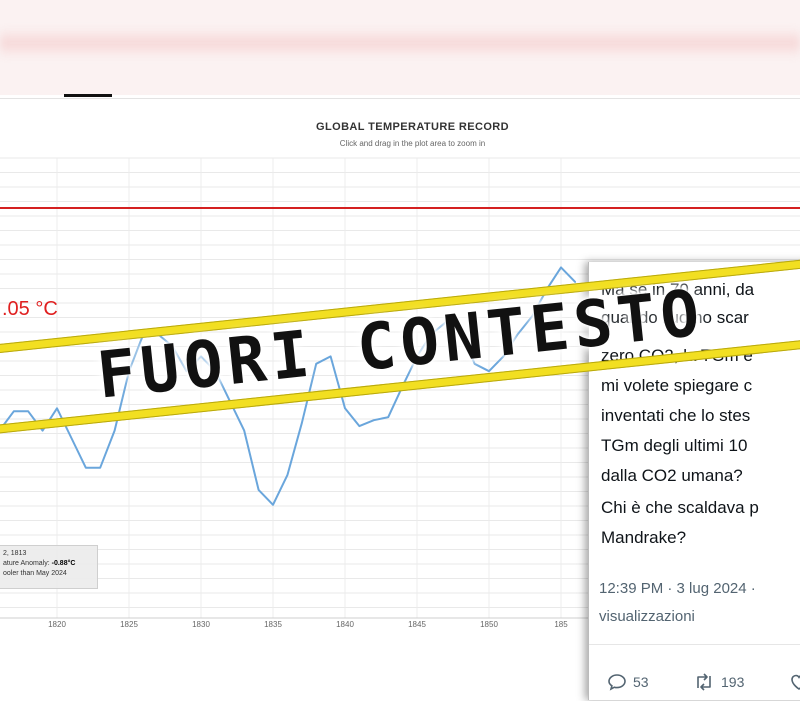  What do you see at coordinates (201, 624) in the screenshot?
I see `x-tick-label: 1830` at bounding box center [201, 624].